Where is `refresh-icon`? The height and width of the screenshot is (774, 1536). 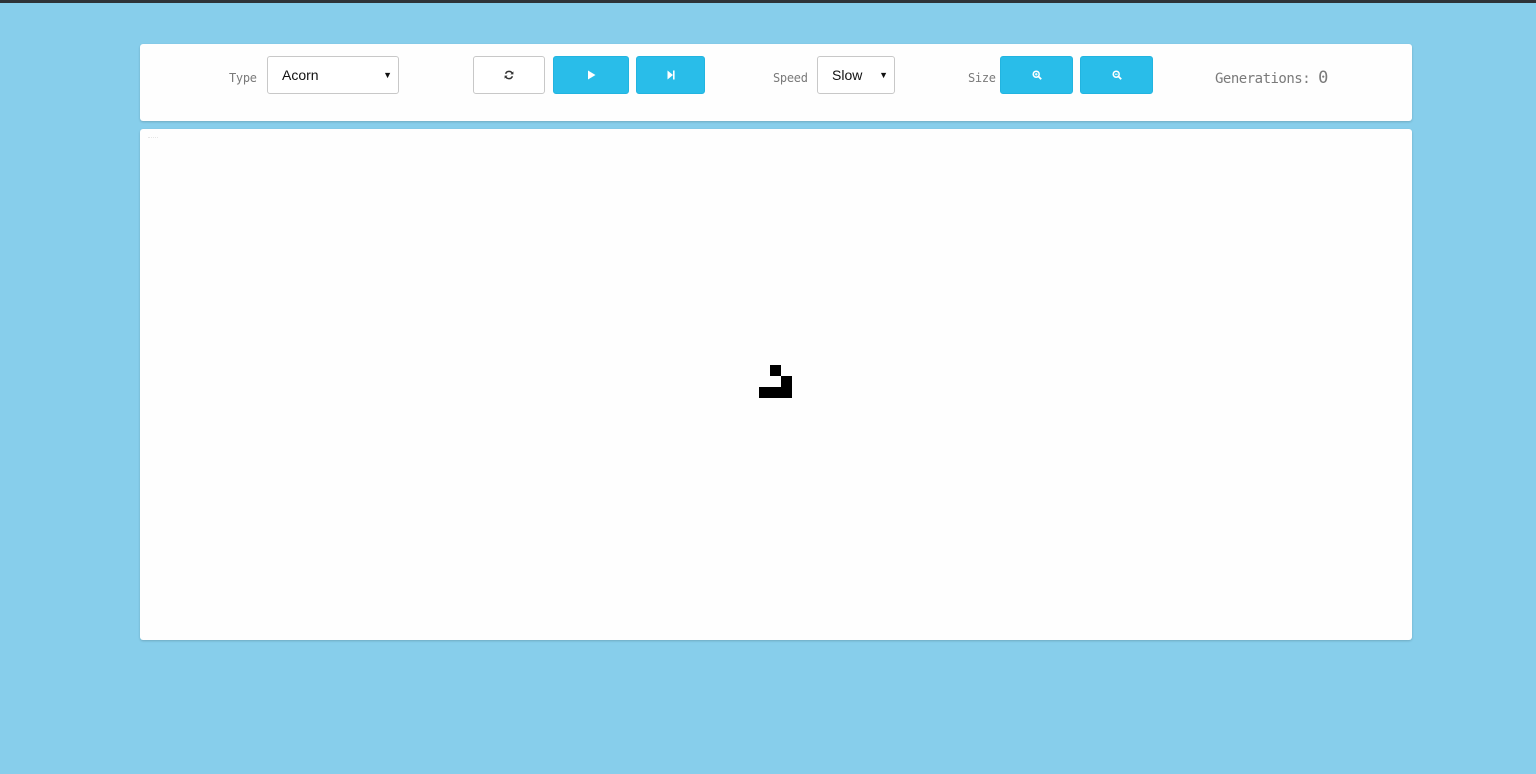
refresh-icon is located at coordinates (509, 75).